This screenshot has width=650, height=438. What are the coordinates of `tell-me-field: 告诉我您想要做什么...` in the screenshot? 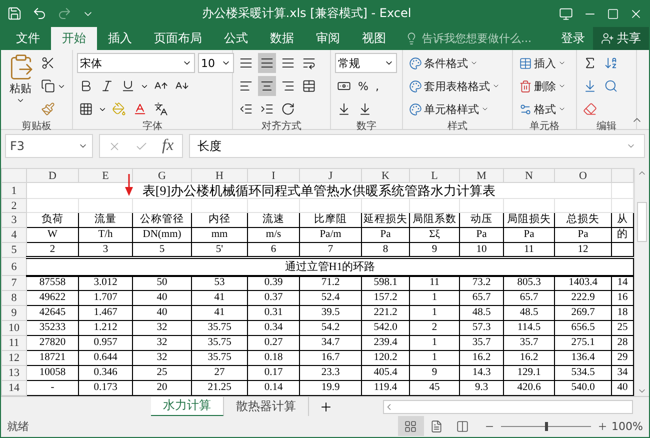 It's located at (477, 38).